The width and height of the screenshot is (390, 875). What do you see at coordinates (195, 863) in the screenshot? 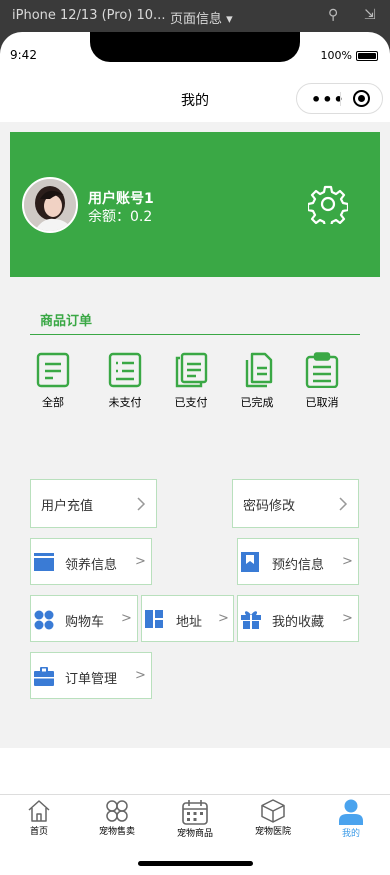
I see `home-indicator` at bounding box center [195, 863].